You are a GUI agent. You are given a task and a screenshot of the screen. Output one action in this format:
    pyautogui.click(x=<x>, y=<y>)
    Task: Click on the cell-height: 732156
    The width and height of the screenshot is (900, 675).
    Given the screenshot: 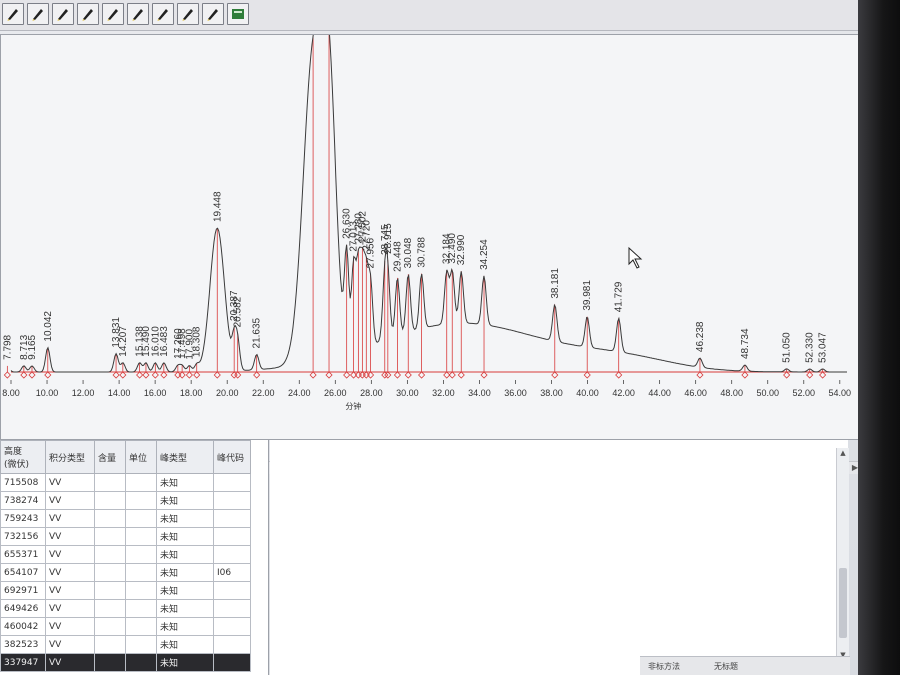 What is the action you would take?
    pyautogui.click(x=23, y=536)
    